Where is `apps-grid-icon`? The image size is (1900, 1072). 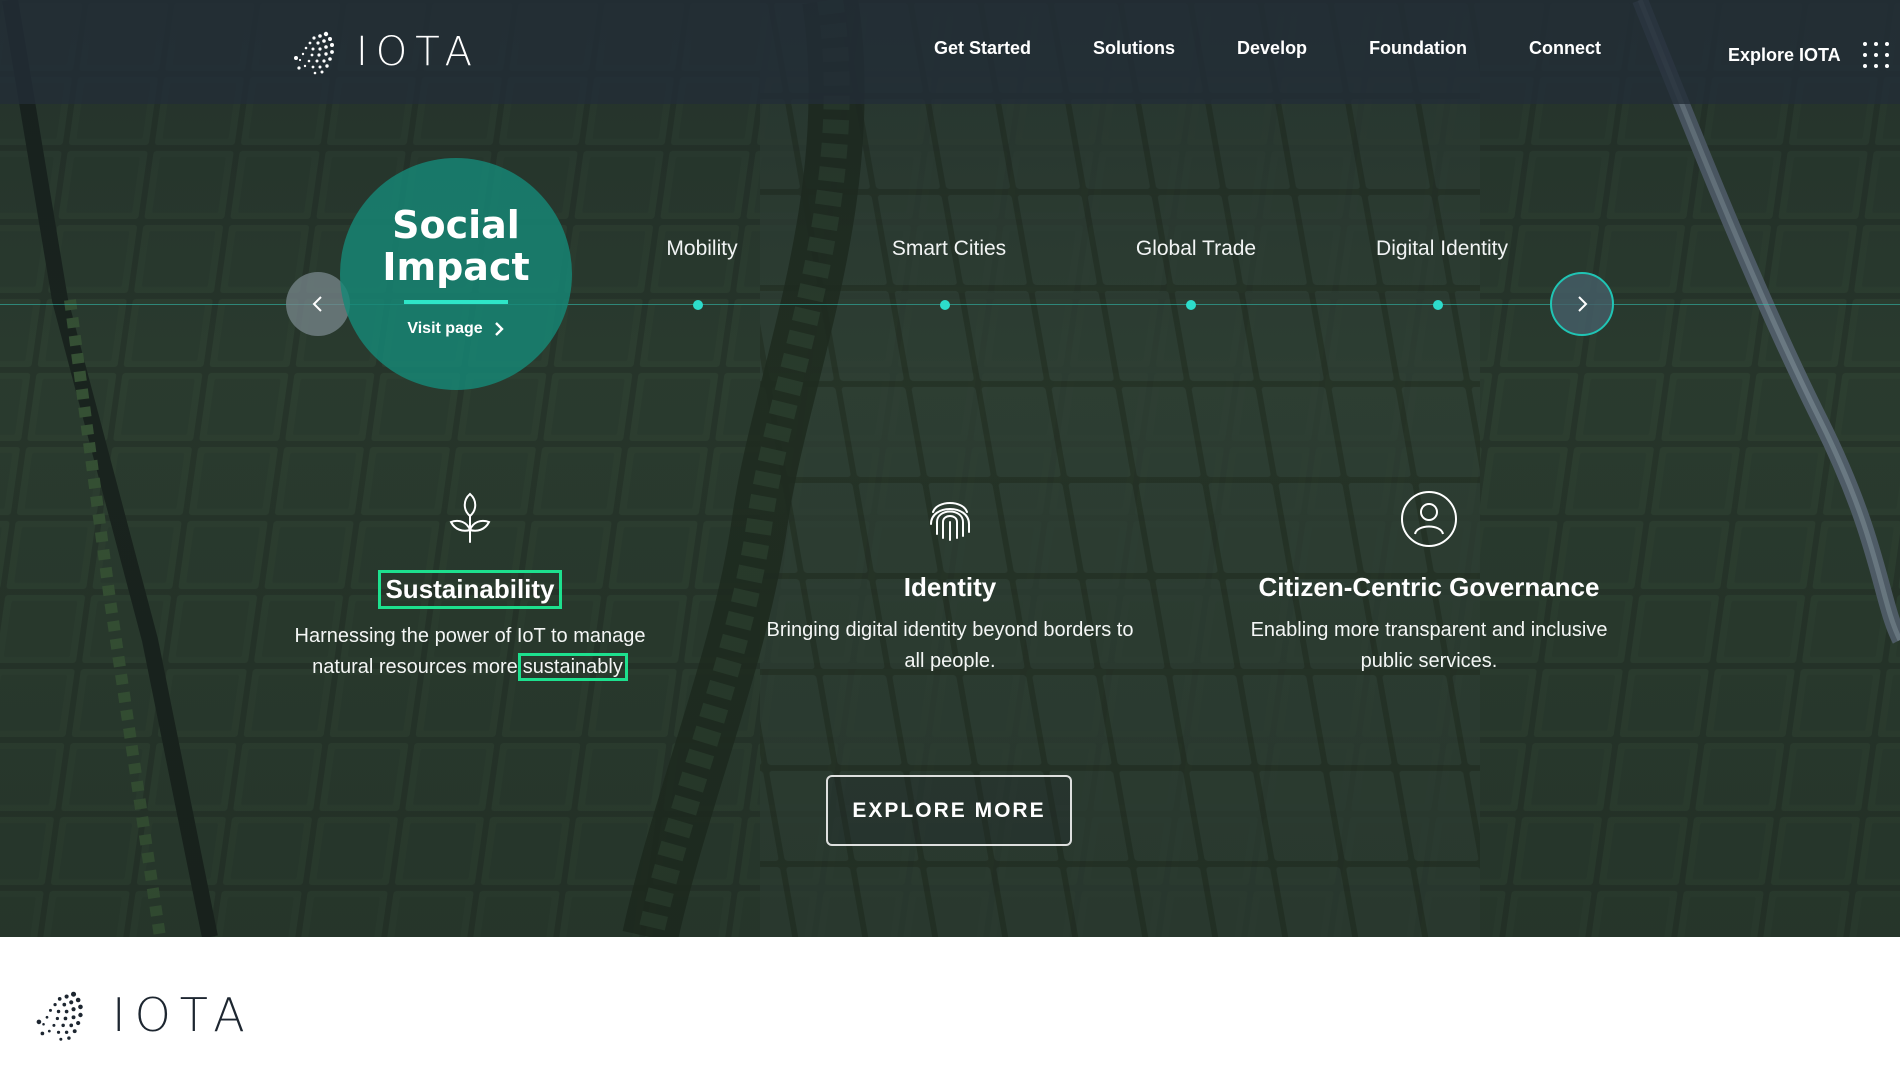 apps-grid-icon is located at coordinates (1875, 55).